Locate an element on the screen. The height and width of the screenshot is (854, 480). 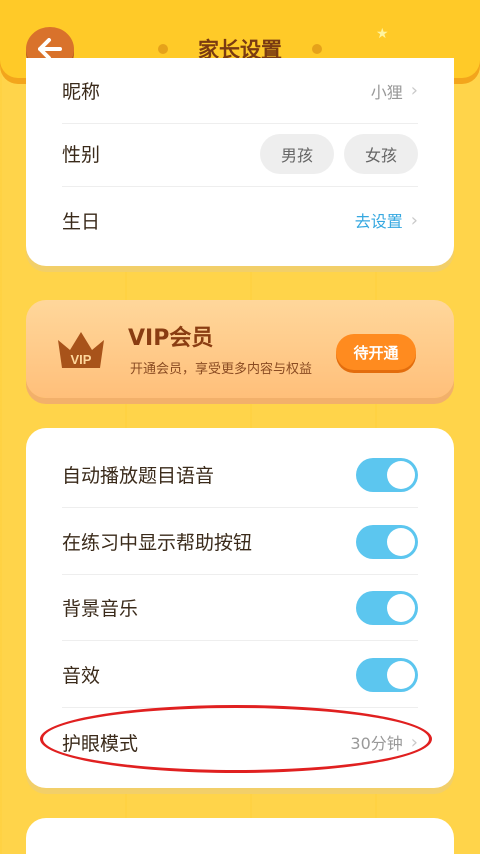
setting-label: 音效 is located at coordinates (81, 676).